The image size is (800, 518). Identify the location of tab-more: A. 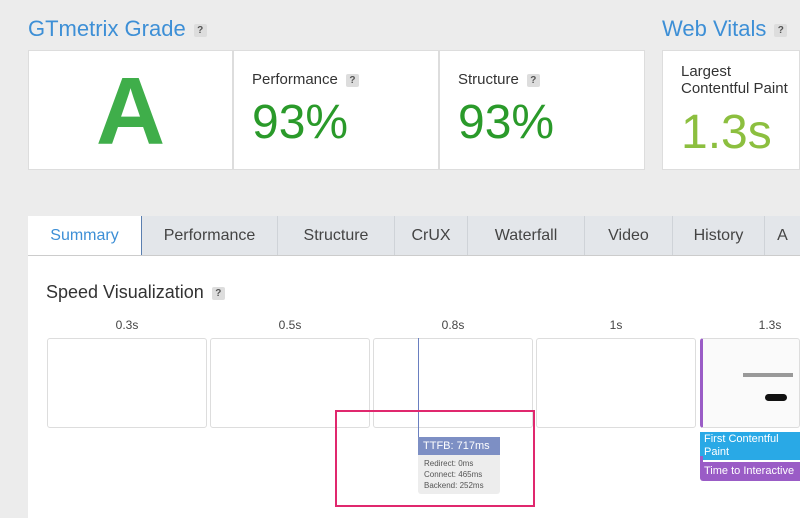
(782, 235).